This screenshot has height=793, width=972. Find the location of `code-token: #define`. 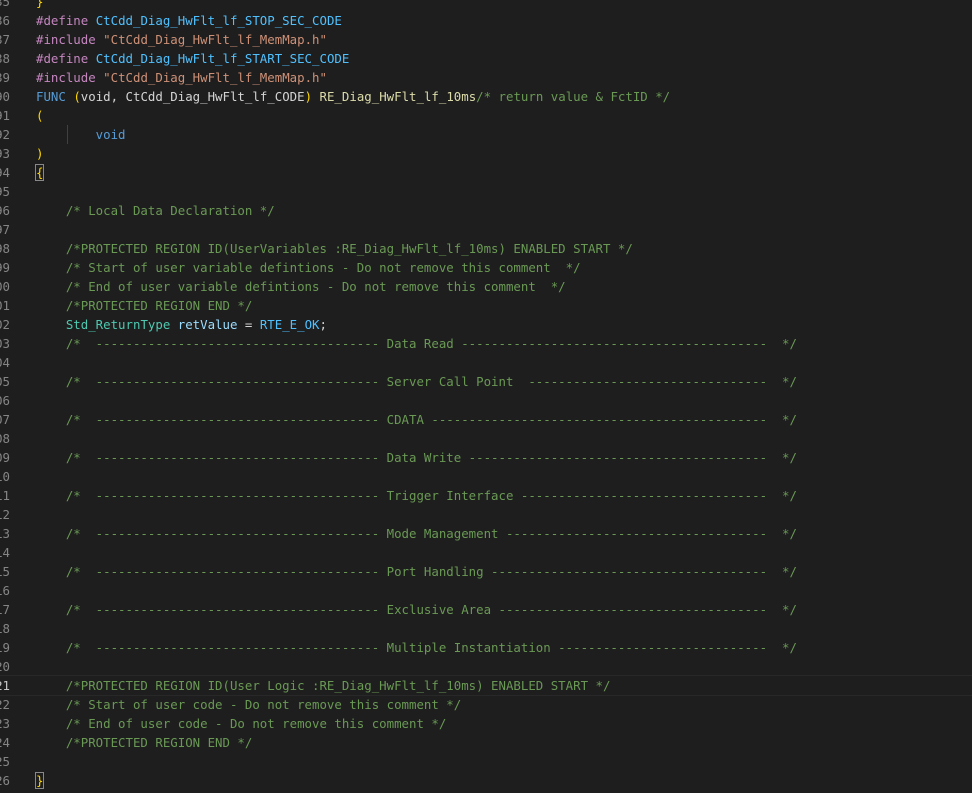

code-token: #define is located at coordinates (62, 20).